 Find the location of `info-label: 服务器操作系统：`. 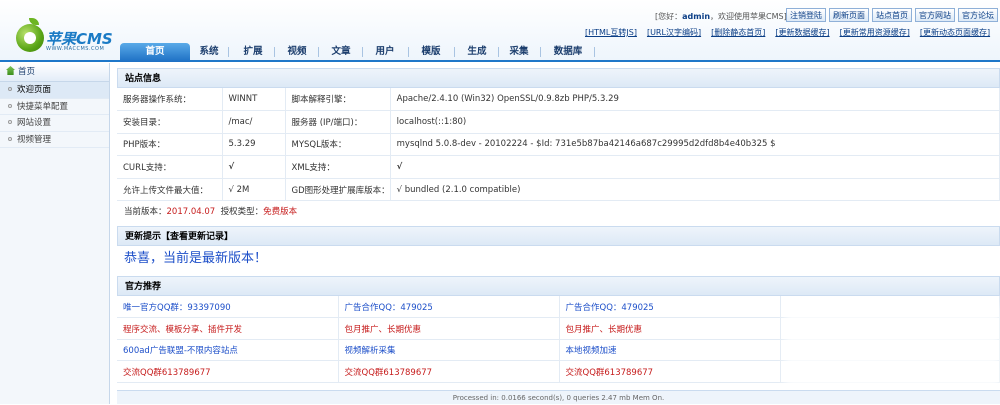

info-label: 服务器操作系统： is located at coordinates (170, 100).